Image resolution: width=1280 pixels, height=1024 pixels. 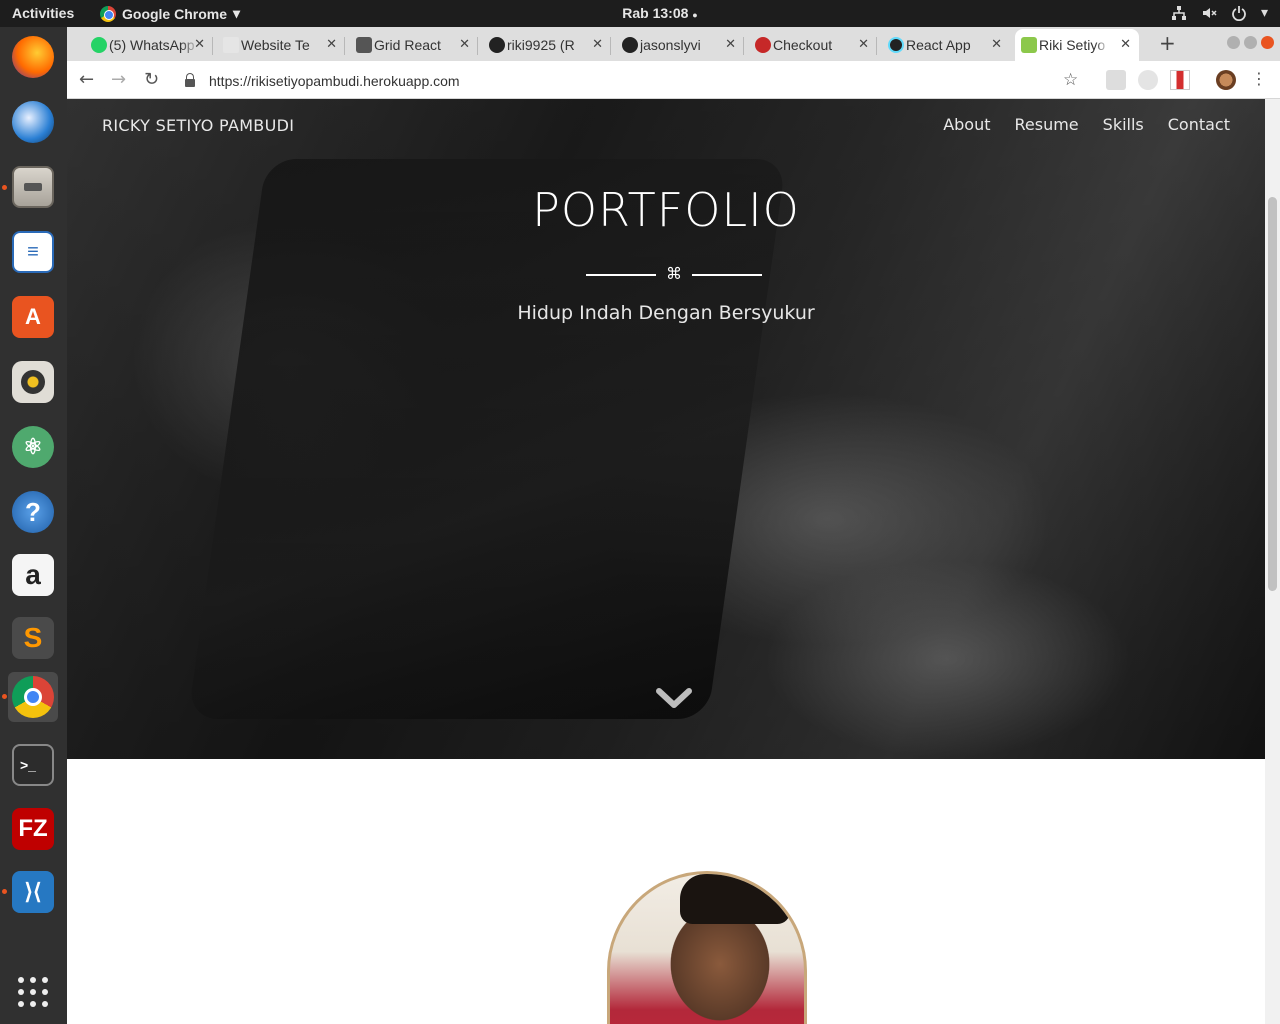 What do you see at coordinates (896, 45) in the screenshot?
I see `react-icon` at bounding box center [896, 45].